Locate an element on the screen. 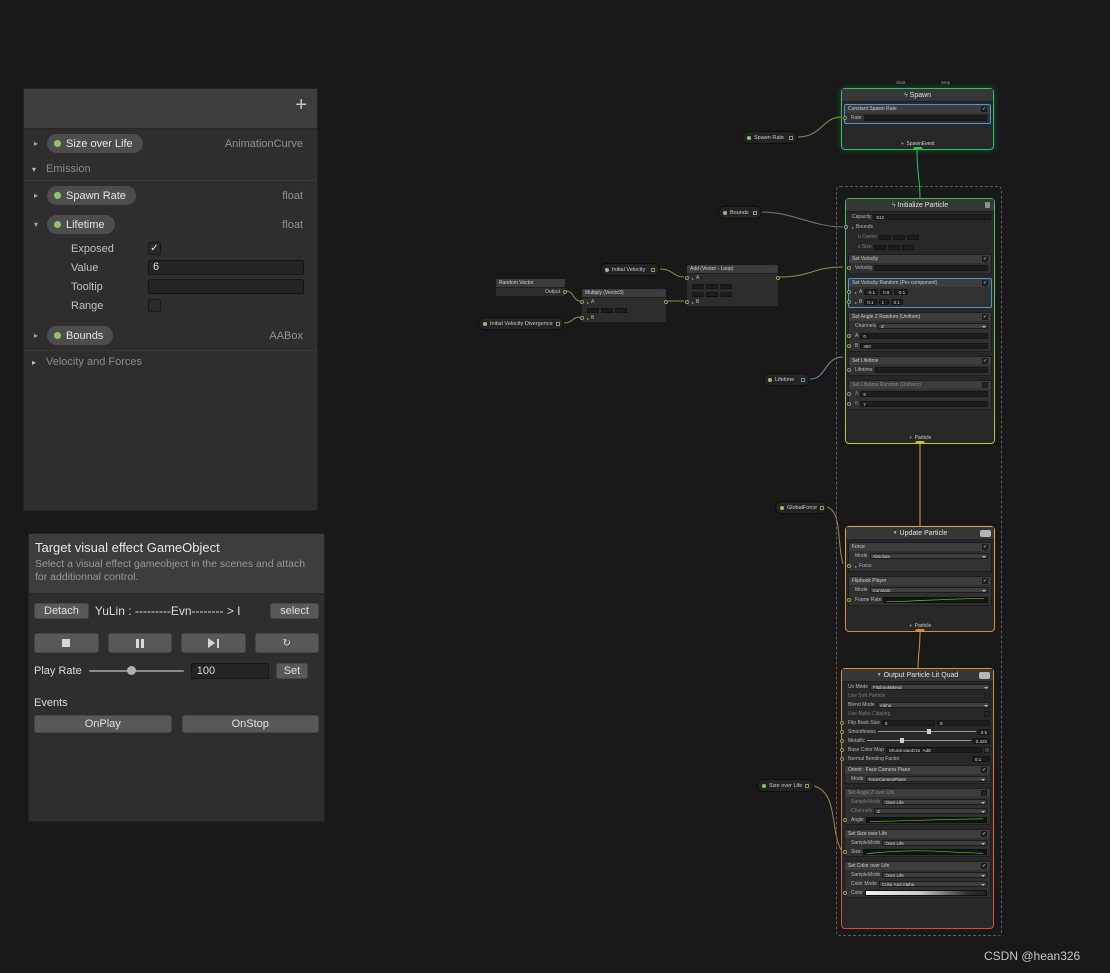 The width and height of the screenshot is (1110, 973). pause-button is located at coordinates (139, 643).